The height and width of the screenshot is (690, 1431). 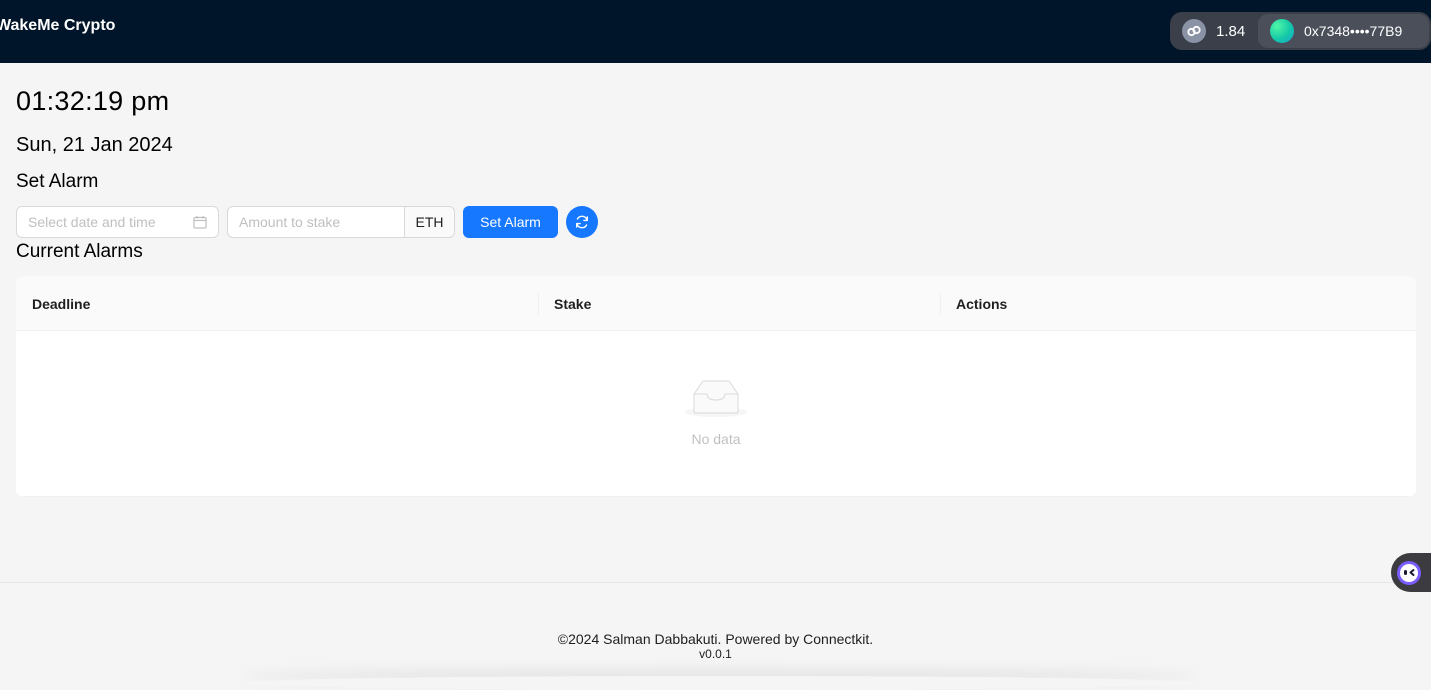 What do you see at coordinates (720, 683) in the screenshot?
I see `footer-shadow` at bounding box center [720, 683].